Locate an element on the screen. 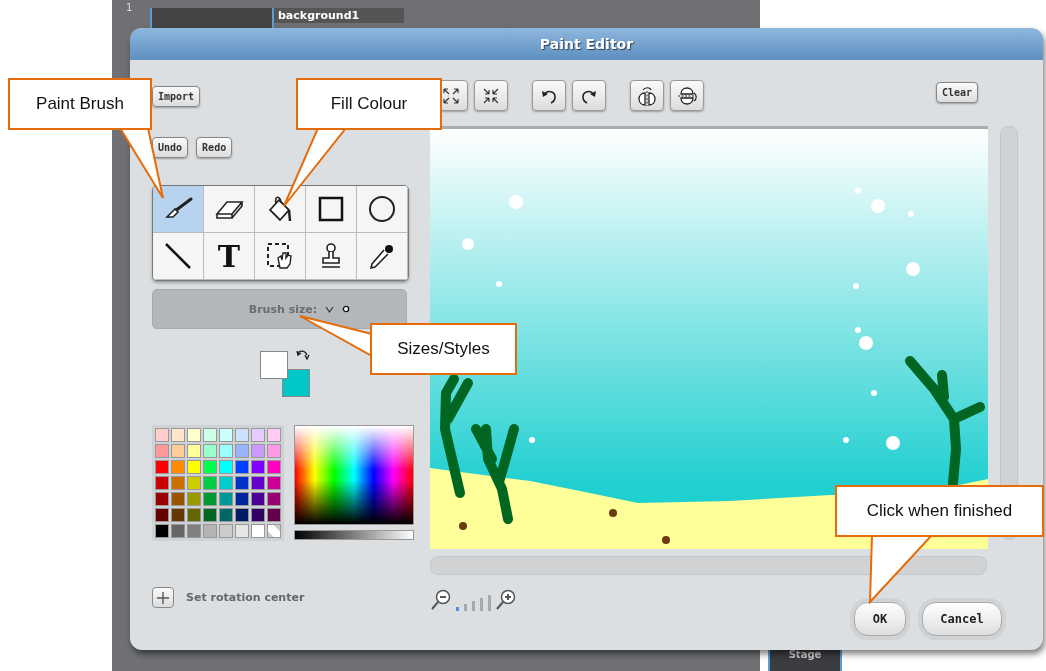 This screenshot has height=671, width=1046. rectangle-icon is located at coordinates (331, 209).